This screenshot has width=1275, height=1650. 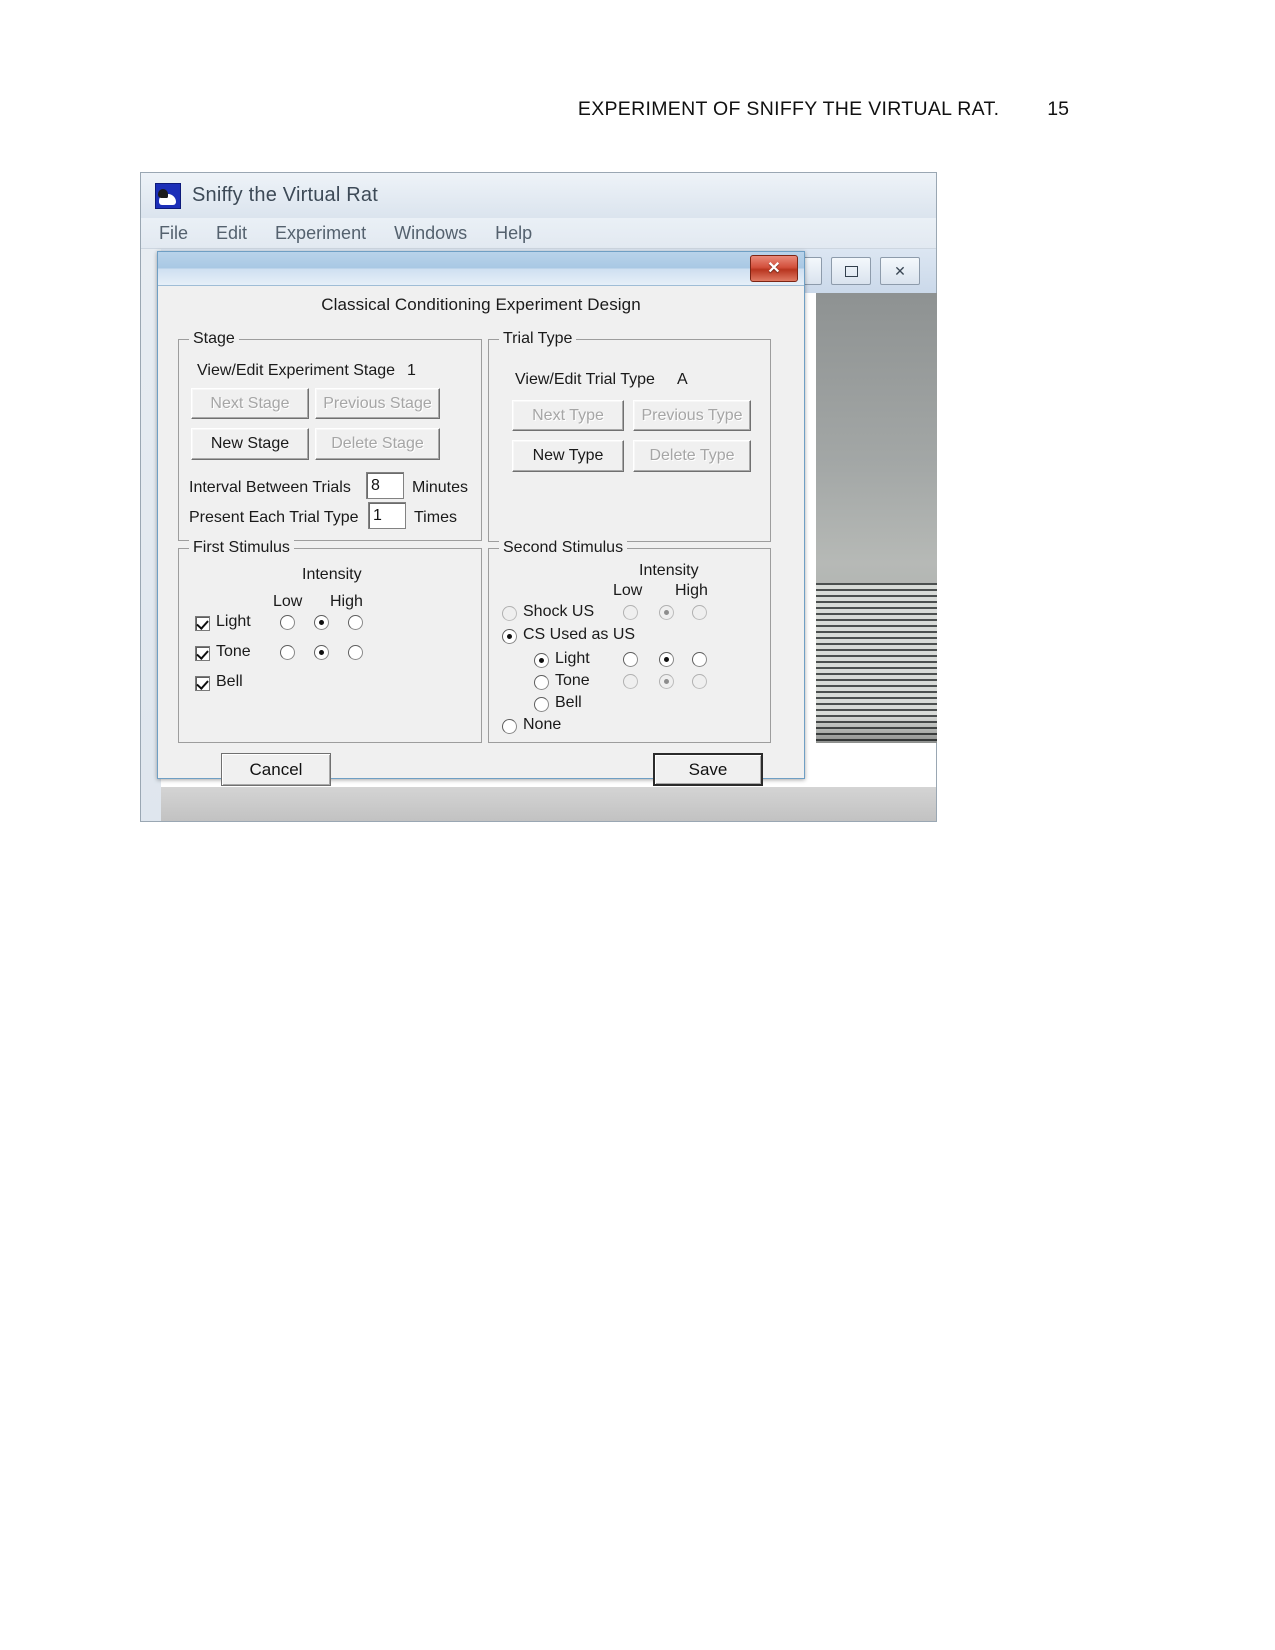 I want to click on first-tone-label: Tone, so click(x=233, y=651).